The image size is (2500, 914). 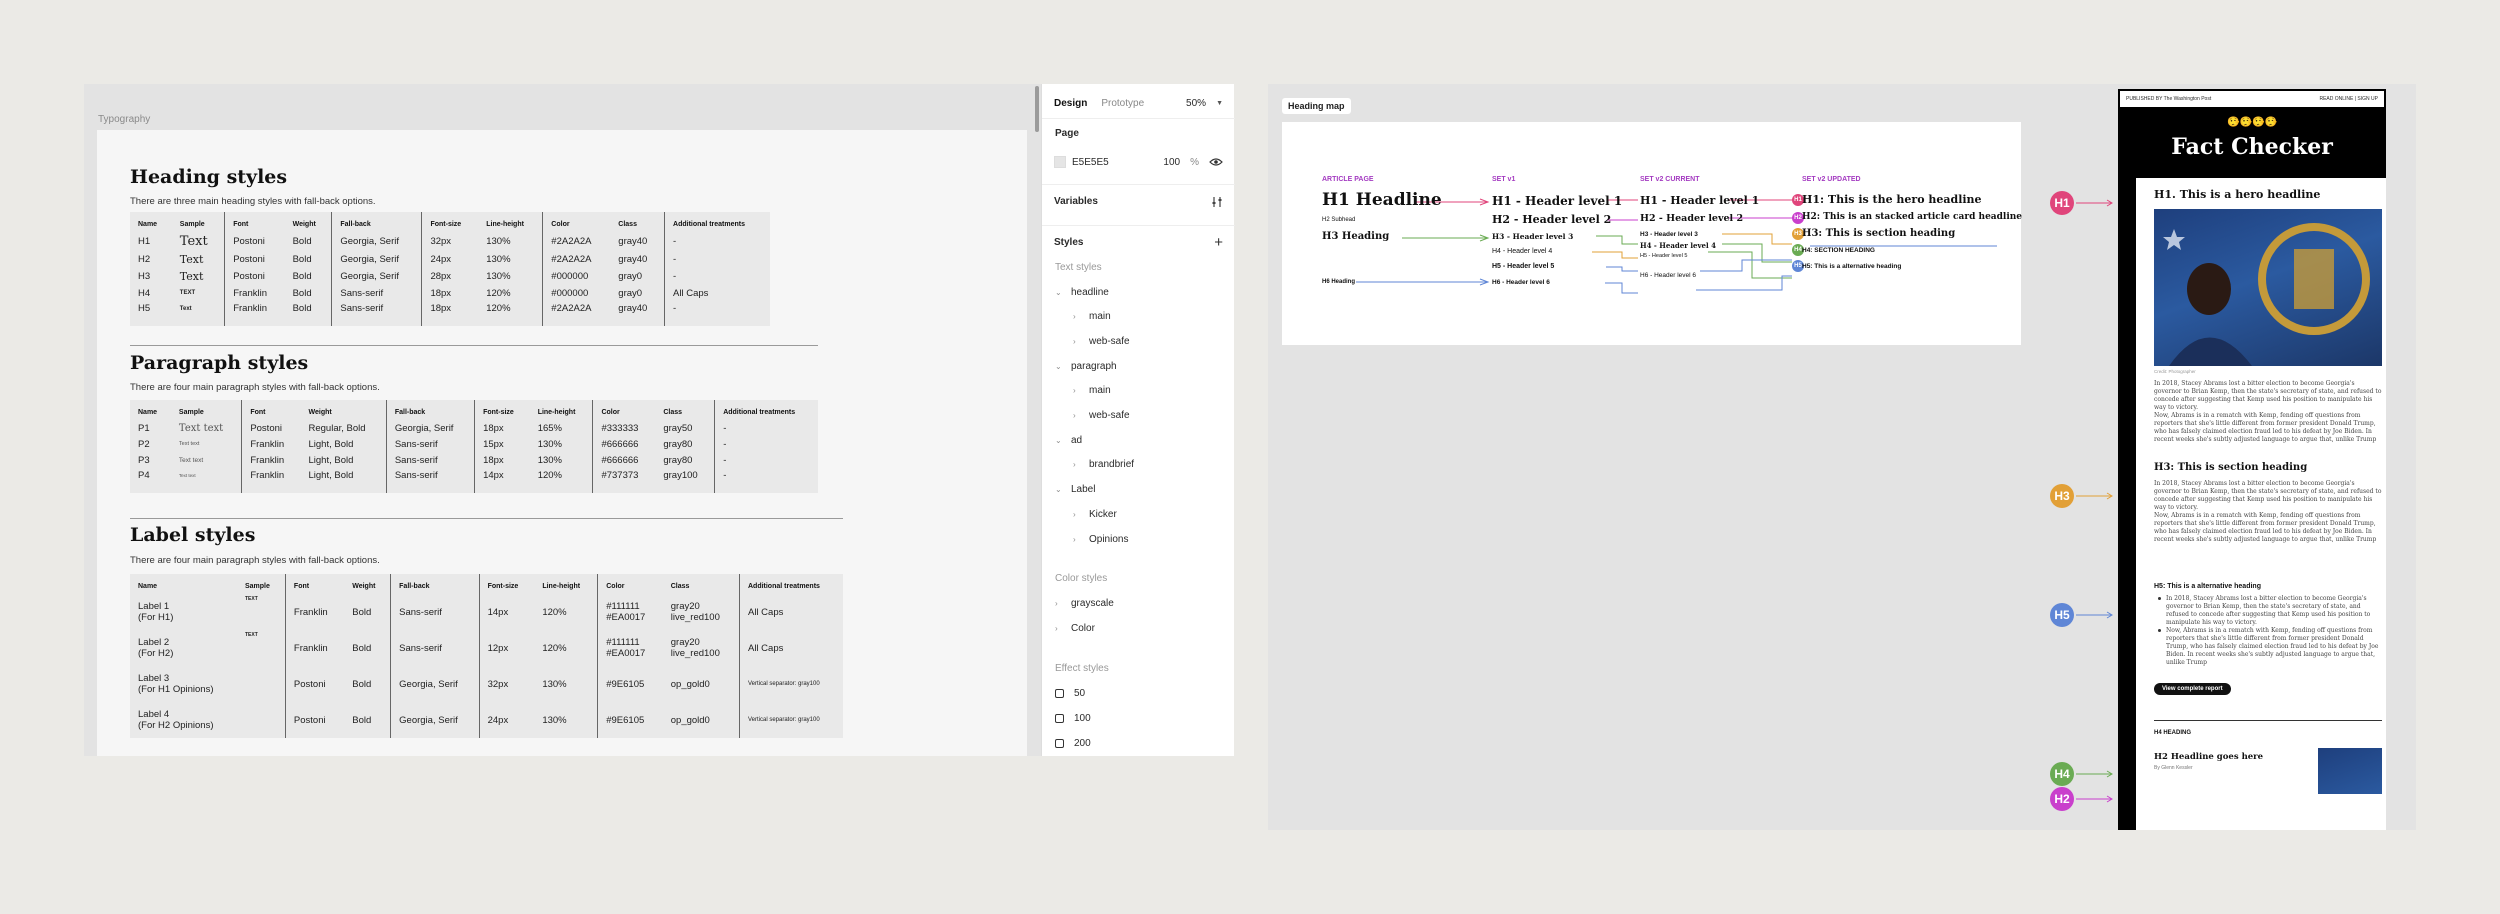 I want to click on divider, so click(x=2268, y=720).